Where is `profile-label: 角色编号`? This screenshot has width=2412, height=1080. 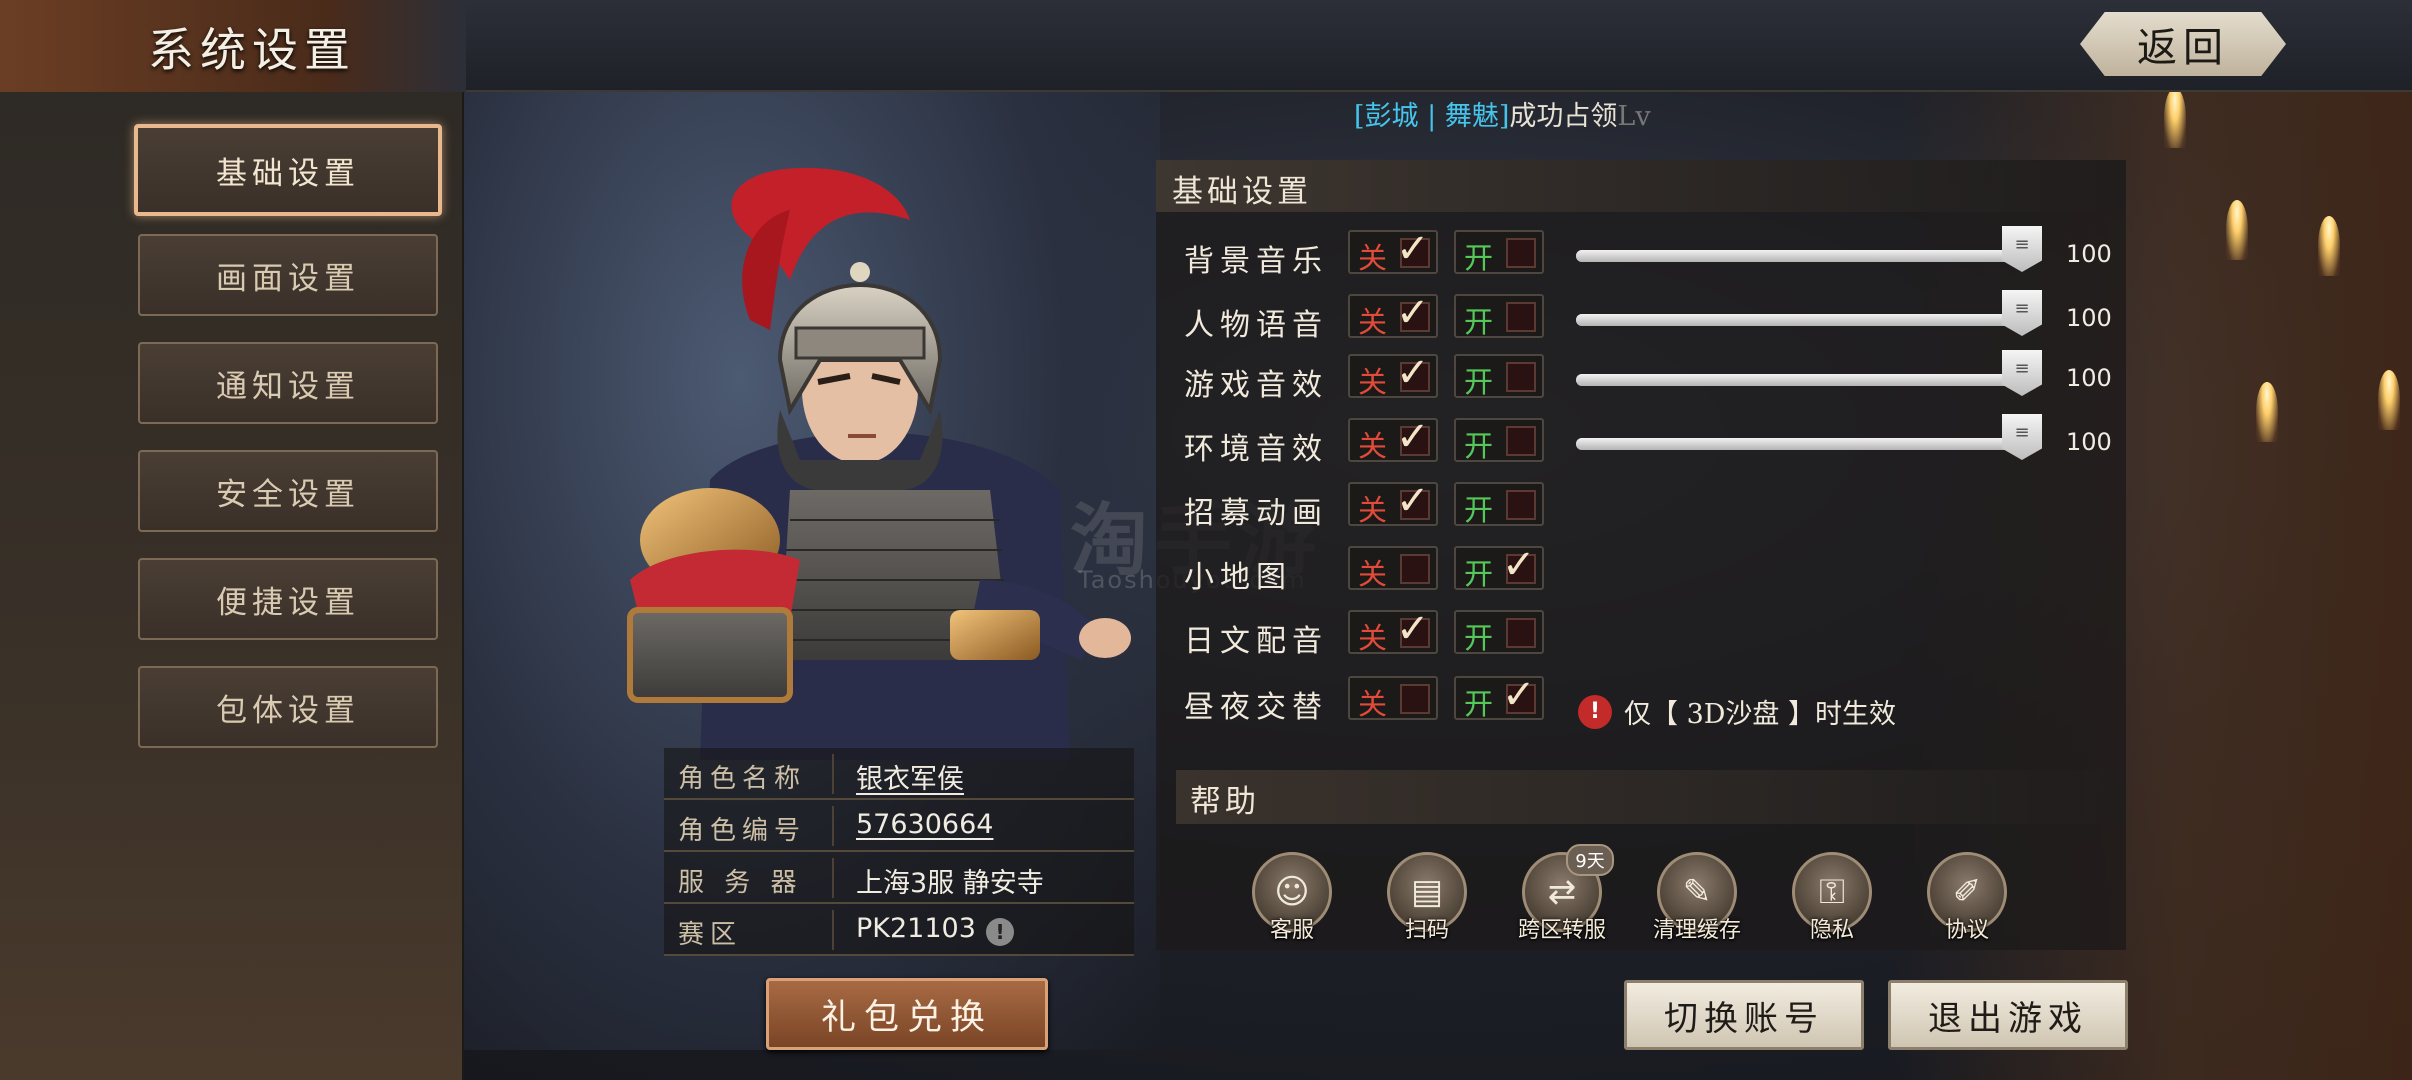
profile-label: 角色编号 is located at coordinates (742, 831).